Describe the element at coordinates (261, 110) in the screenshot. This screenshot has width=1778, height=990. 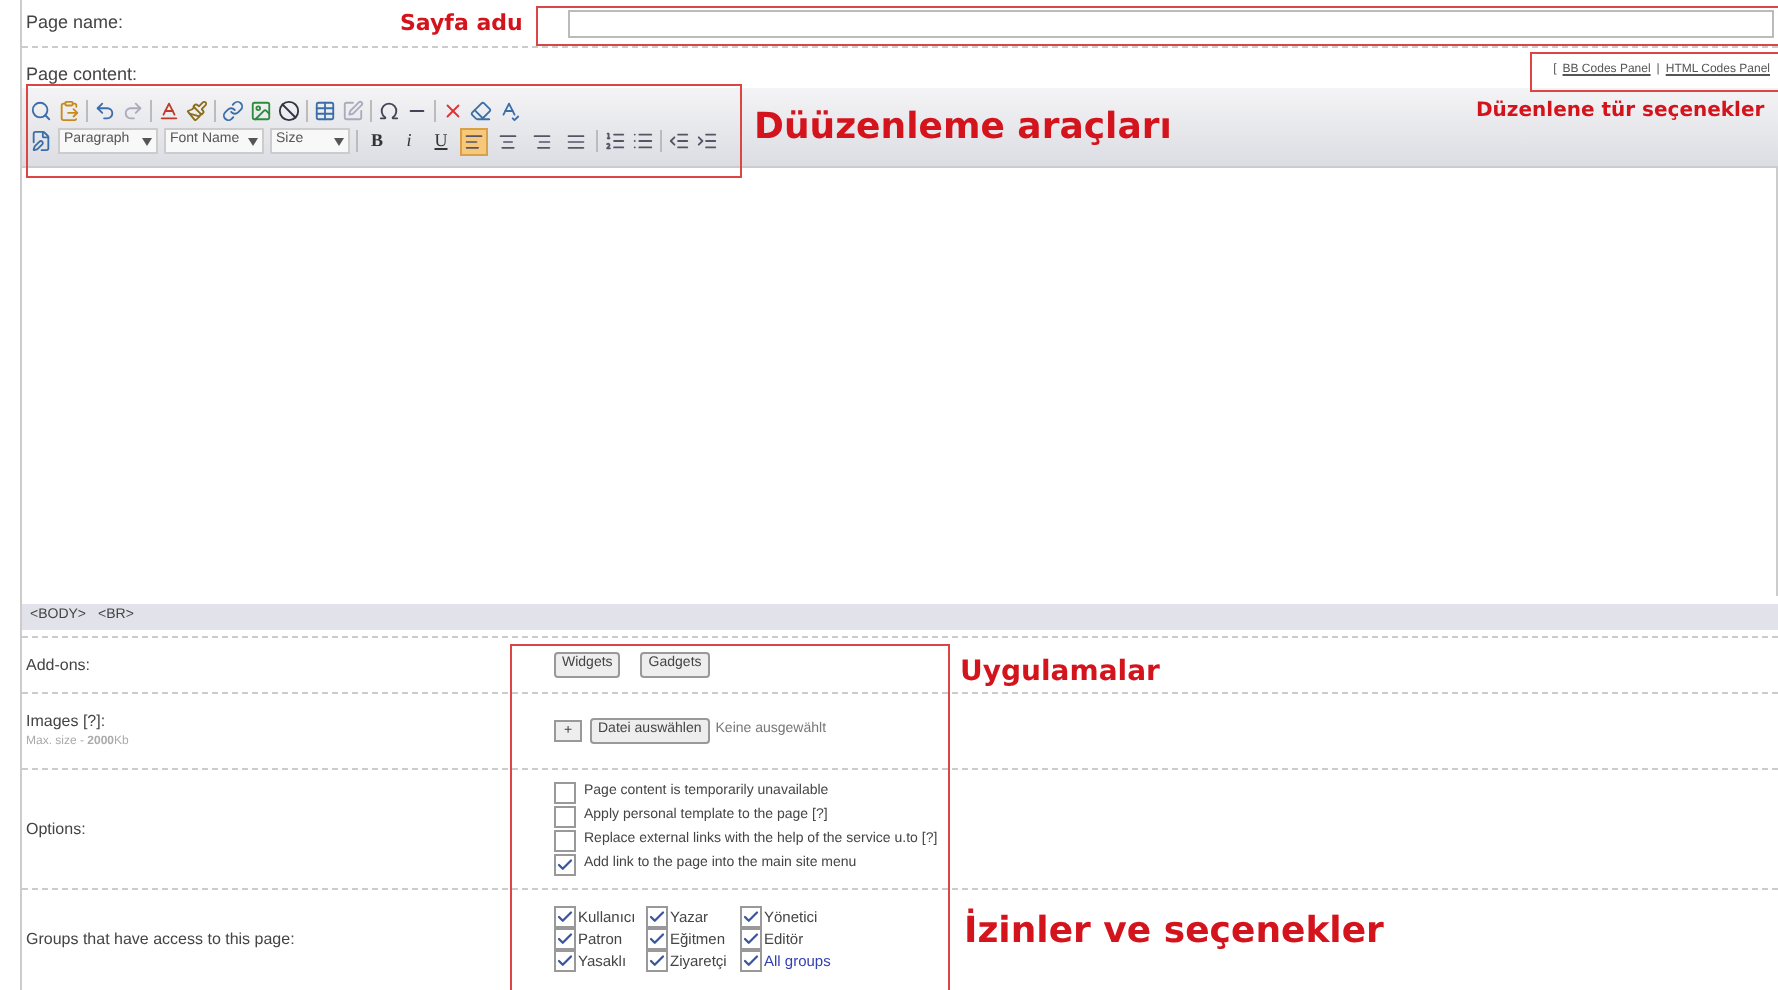
I see `image-icon` at that location.